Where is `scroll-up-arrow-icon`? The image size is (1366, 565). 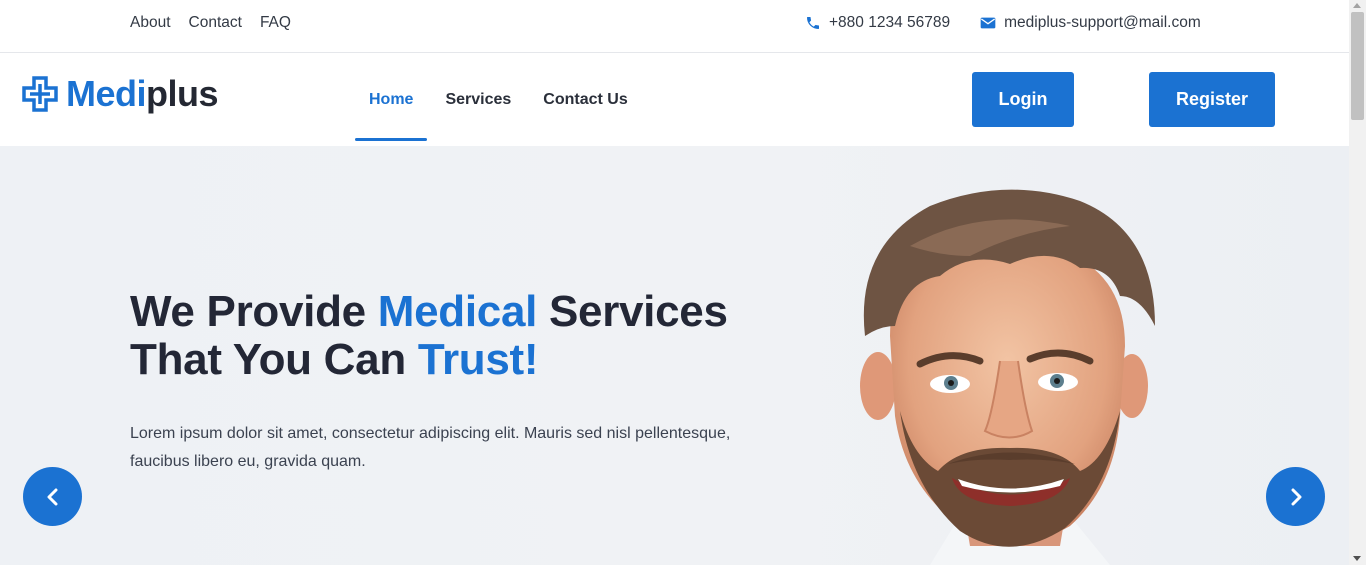
scroll-up-arrow-icon is located at coordinates (1357, 5).